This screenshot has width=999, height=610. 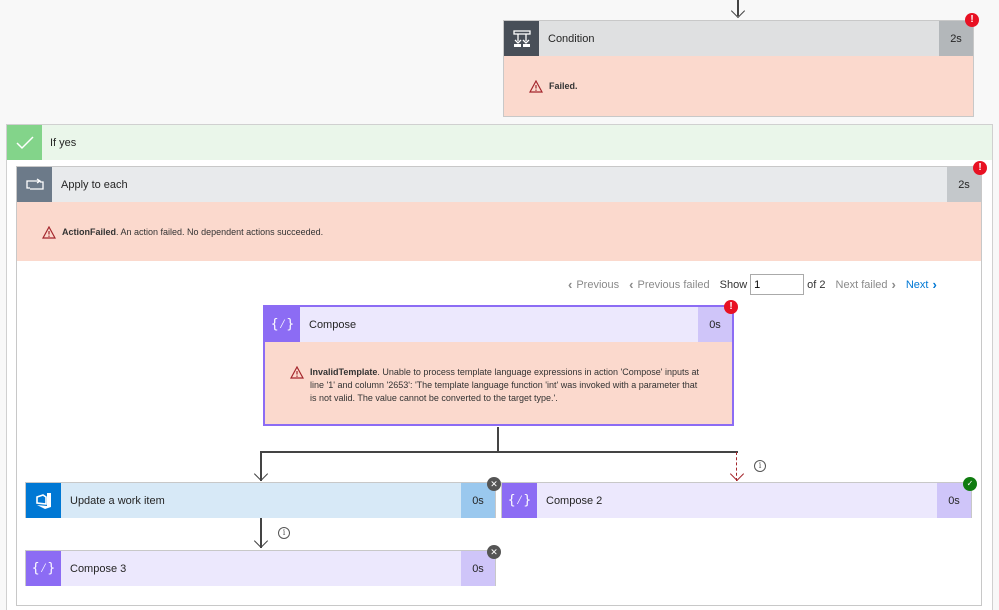 What do you see at coordinates (777, 284) in the screenshot?
I see `iteration-input` at bounding box center [777, 284].